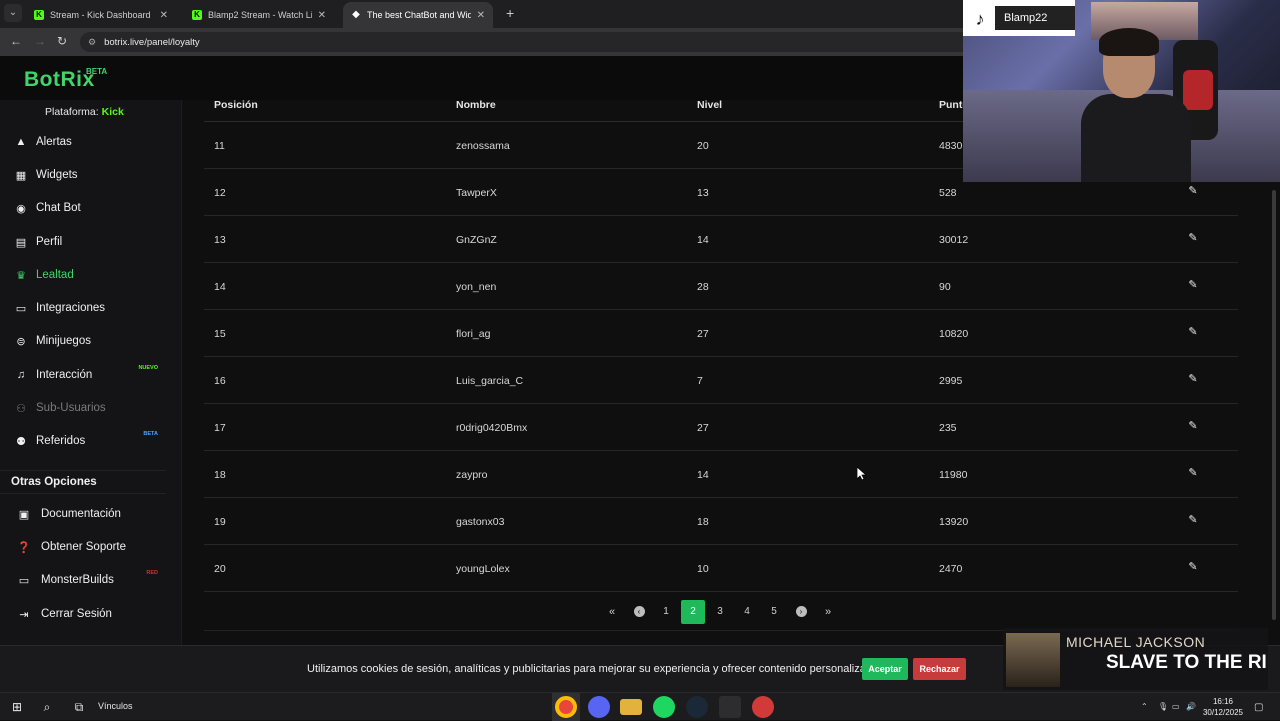  Describe the element at coordinates (1258, 707) in the screenshot. I see `notifications-icon: ▢` at that location.